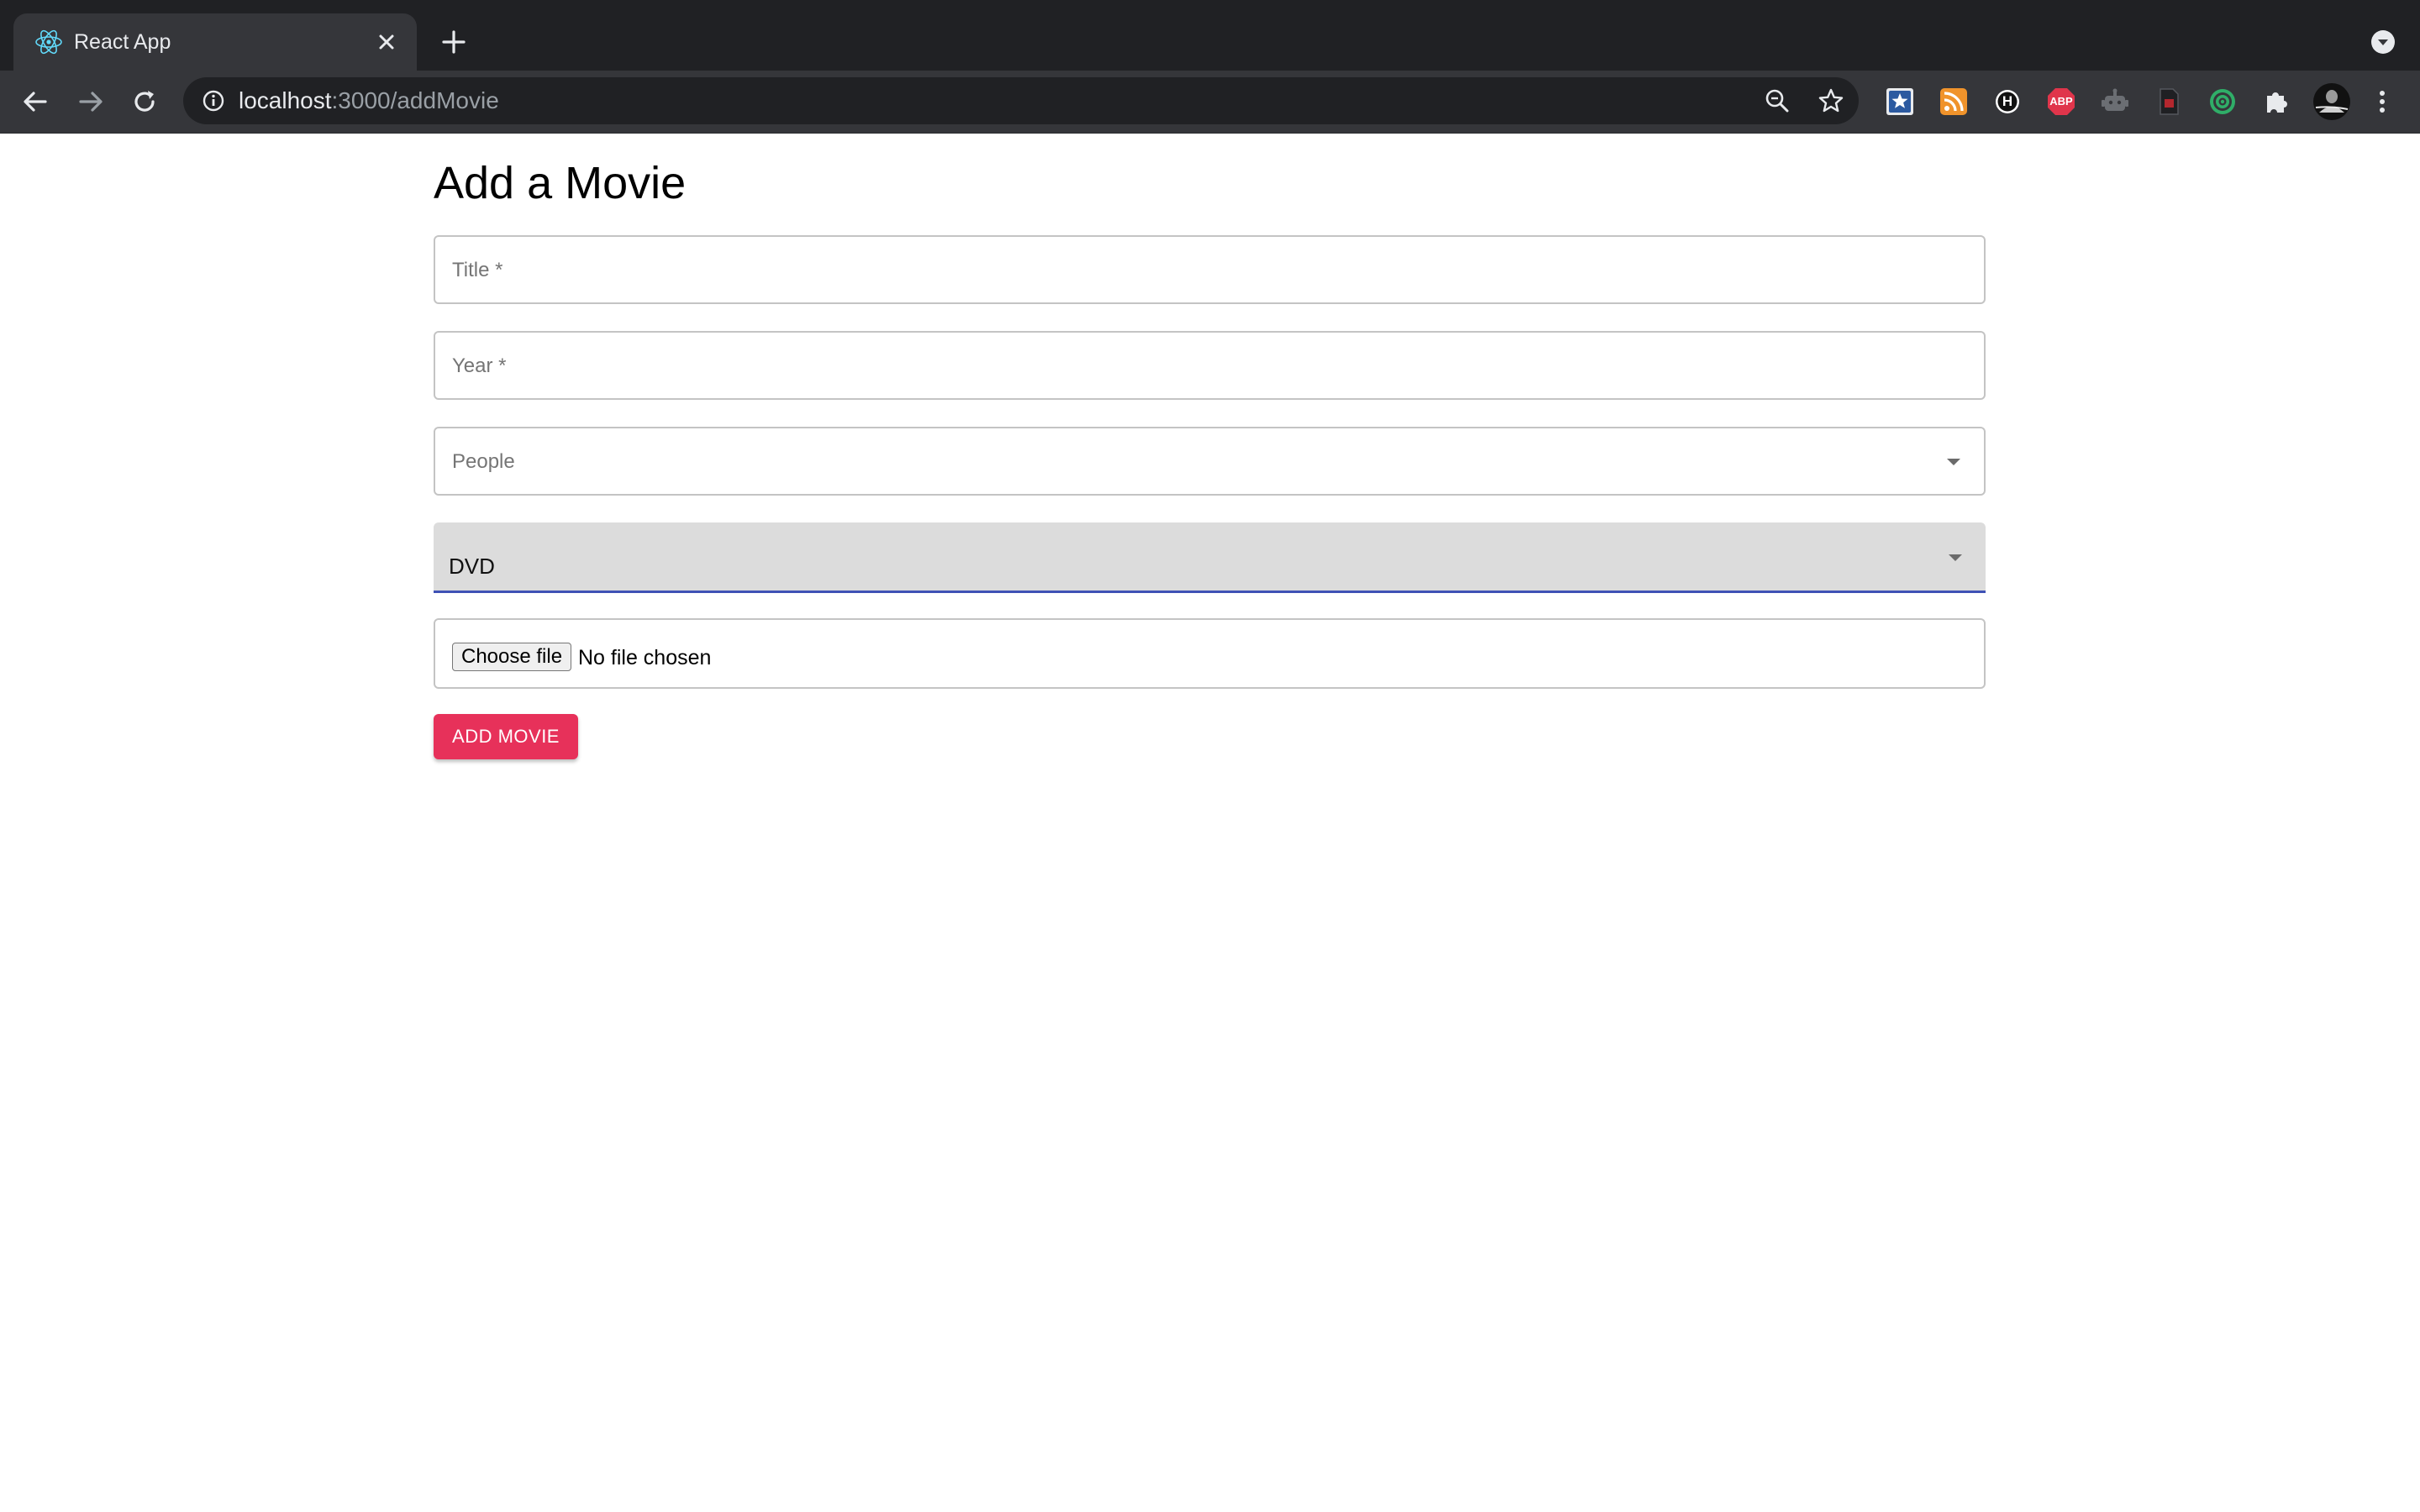 This screenshot has height=1512, width=2420. Describe the element at coordinates (1210, 653) in the screenshot. I see `file-upload-field: Choose file No file chosen` at that location.